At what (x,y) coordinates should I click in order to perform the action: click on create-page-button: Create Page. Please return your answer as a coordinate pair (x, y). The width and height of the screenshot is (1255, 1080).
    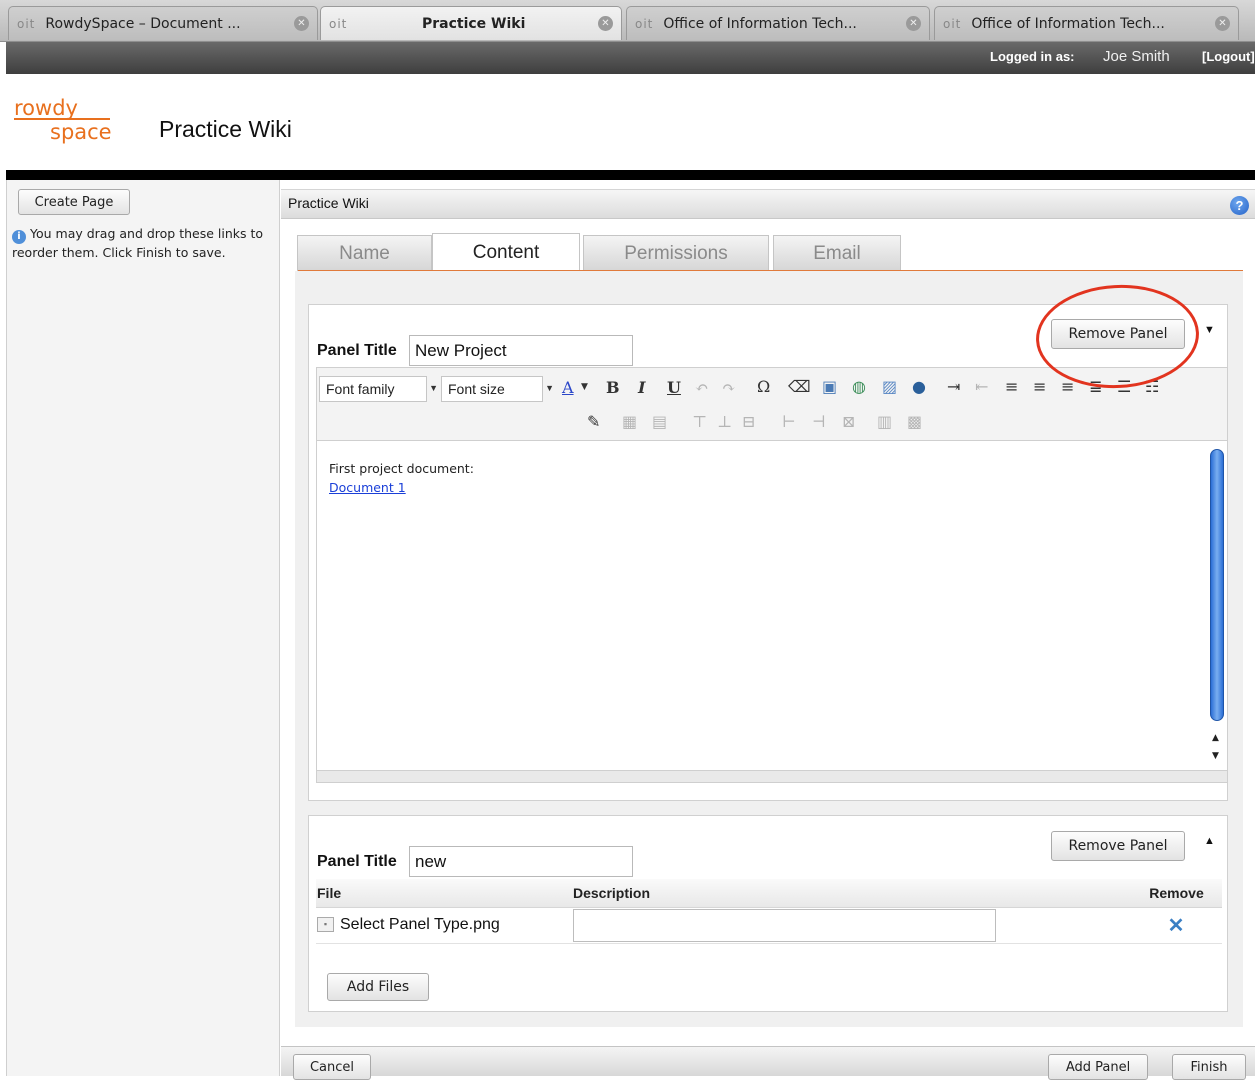
    Looking at the image, I should click on (74, 202).